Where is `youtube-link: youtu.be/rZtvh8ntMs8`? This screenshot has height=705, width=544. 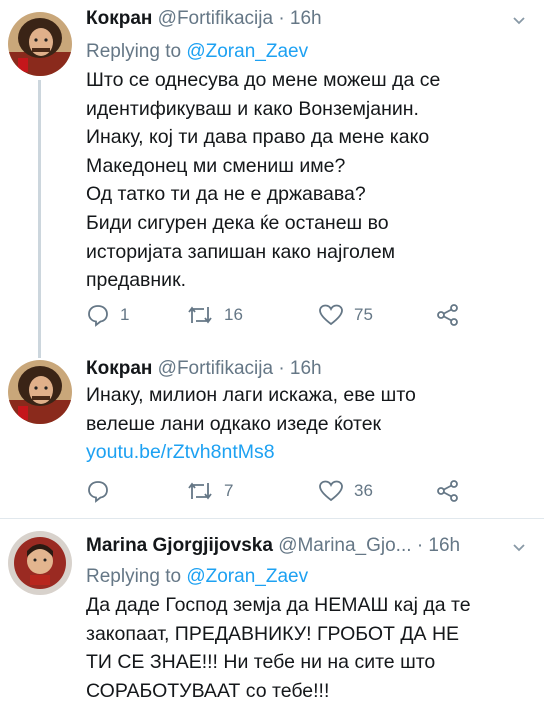
youtube-link: youtu.be/rZtvh8ntMs8 is located at coordinates (306, 452).